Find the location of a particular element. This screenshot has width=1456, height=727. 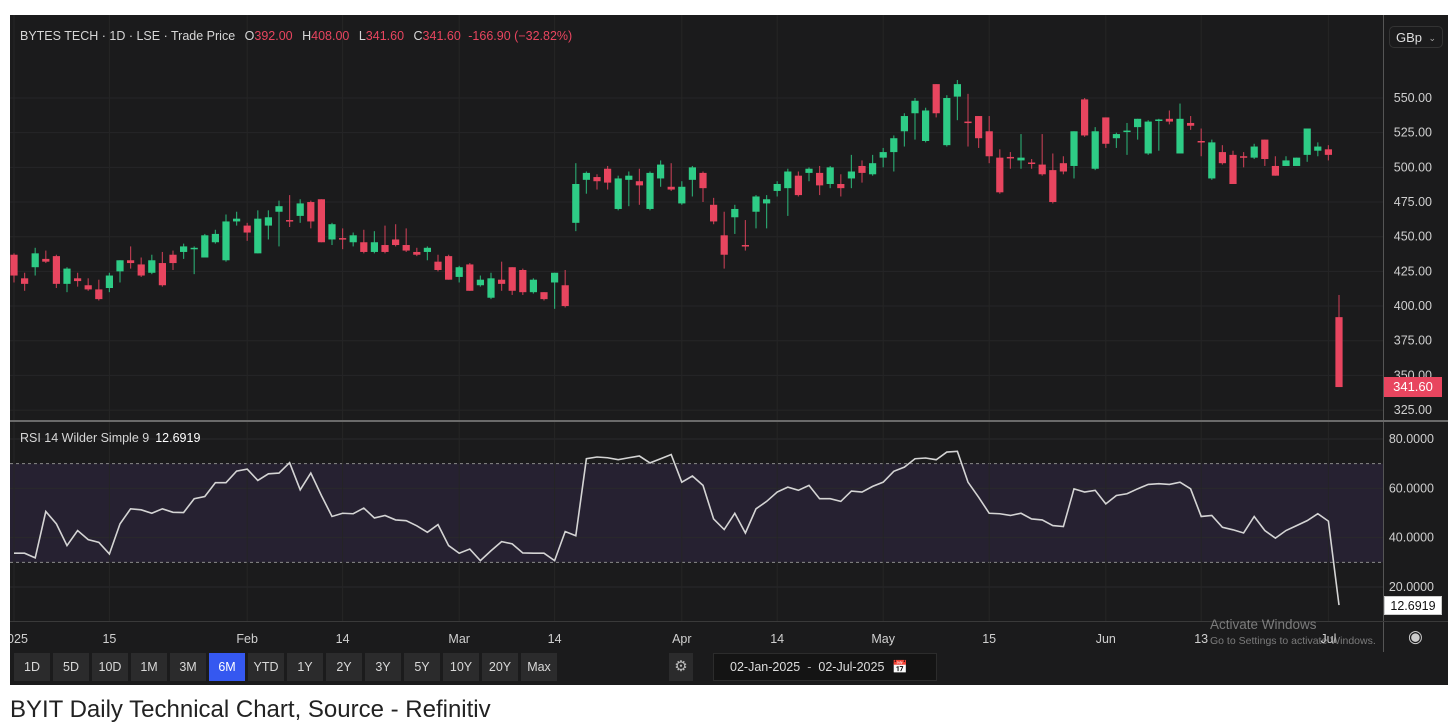

range-button-5y: 5Y is located at coordinates (422, 667).